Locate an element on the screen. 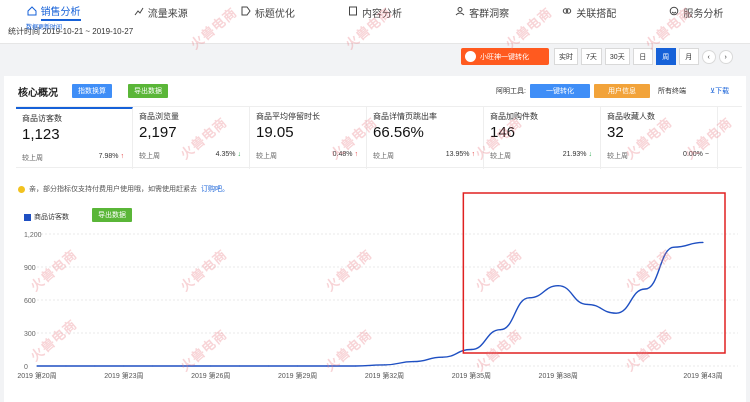 Image resolution: width=750 pixels, height=402 pixels. metric-change: 4.35% ↓ is located at coordinates (228, 154).